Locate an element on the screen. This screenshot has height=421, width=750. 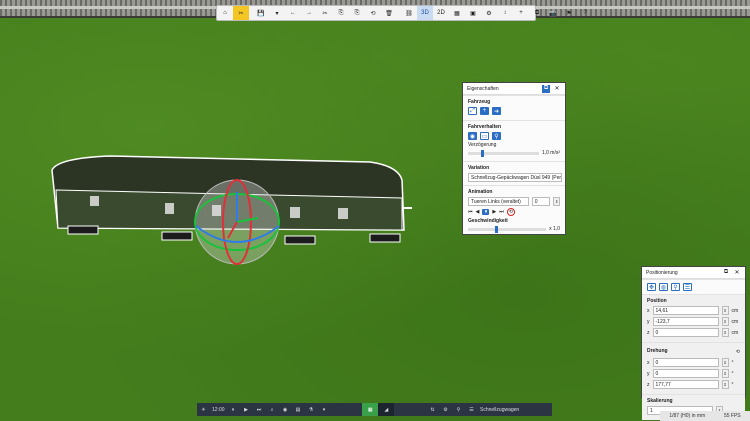
scale-label: 1/87 (H0) in mm is located at coordinates (687, 416).